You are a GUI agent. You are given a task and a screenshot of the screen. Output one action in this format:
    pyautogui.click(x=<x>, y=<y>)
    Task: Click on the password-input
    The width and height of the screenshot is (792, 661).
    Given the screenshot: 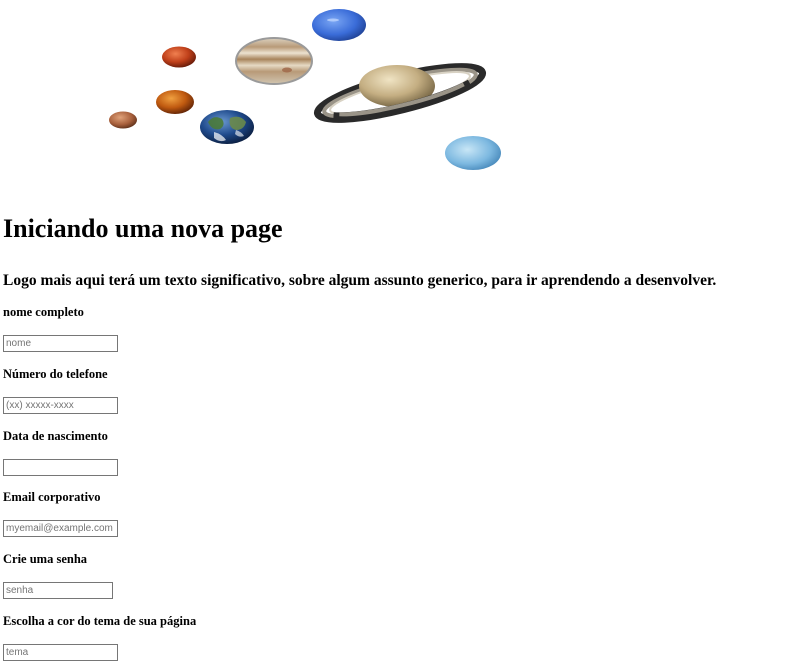 What is the action you would take?
    pyautogui.click(x=58, y=590)
    